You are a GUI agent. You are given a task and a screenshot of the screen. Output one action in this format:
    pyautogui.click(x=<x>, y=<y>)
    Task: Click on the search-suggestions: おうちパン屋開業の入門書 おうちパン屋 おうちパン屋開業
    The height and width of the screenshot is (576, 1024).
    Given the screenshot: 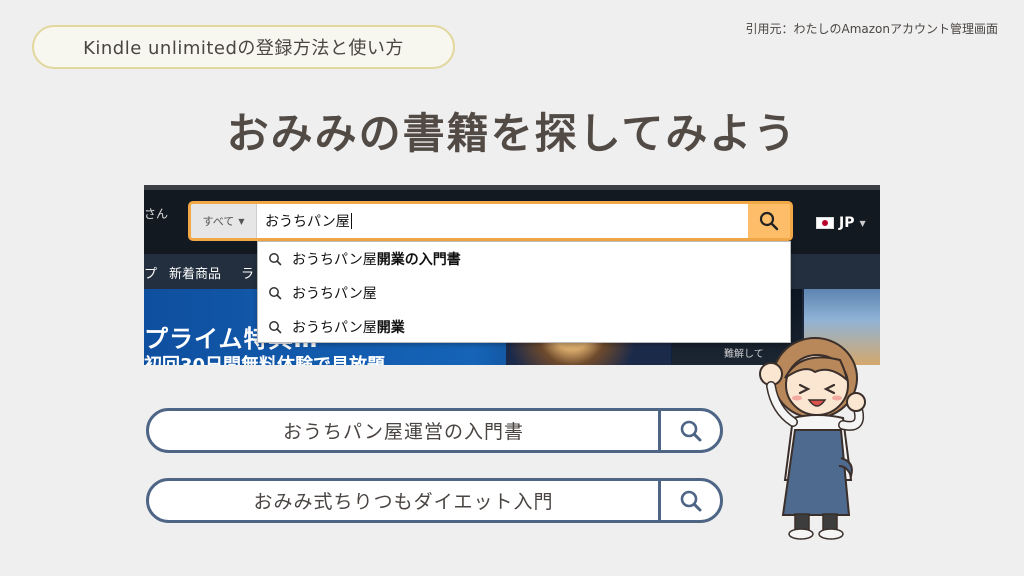 What is the action you would take?
    pyautogui.click(x=524, y=292)
    